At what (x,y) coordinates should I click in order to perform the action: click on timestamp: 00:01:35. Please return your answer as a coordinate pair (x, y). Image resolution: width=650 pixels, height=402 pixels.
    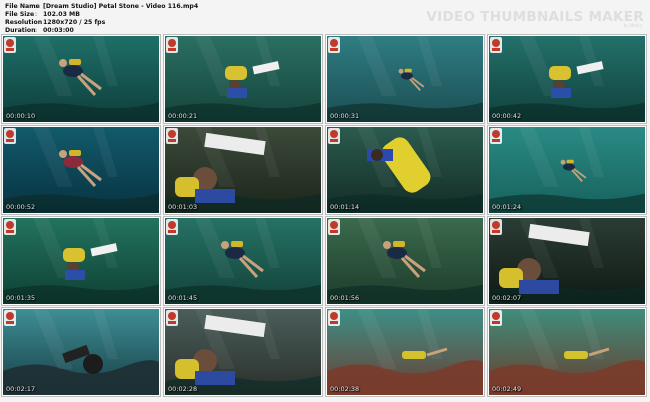
    Looking at the image, I should click on (21, 298).